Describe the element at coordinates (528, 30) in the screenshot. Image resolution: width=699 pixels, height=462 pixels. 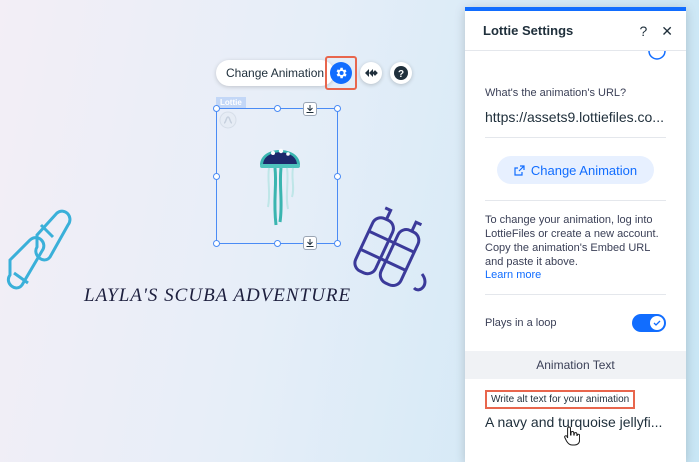
I see `panel-title: Lottie Settings` at that location.